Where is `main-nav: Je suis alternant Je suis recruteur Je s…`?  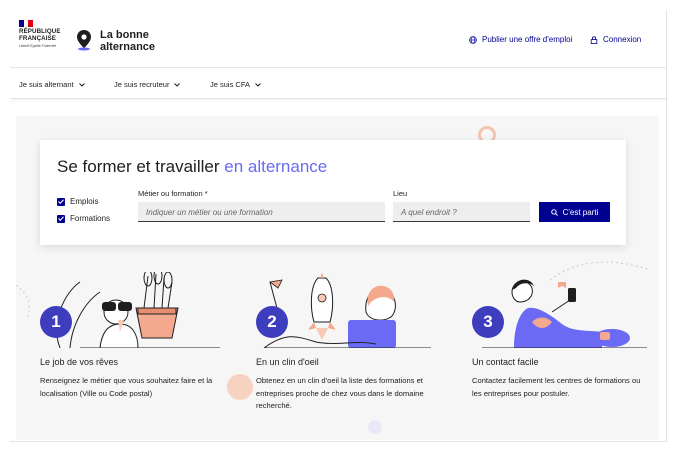
main-nav: Je suis alternant Je suis recruteur Je s… is located at coordinates (338, 84).